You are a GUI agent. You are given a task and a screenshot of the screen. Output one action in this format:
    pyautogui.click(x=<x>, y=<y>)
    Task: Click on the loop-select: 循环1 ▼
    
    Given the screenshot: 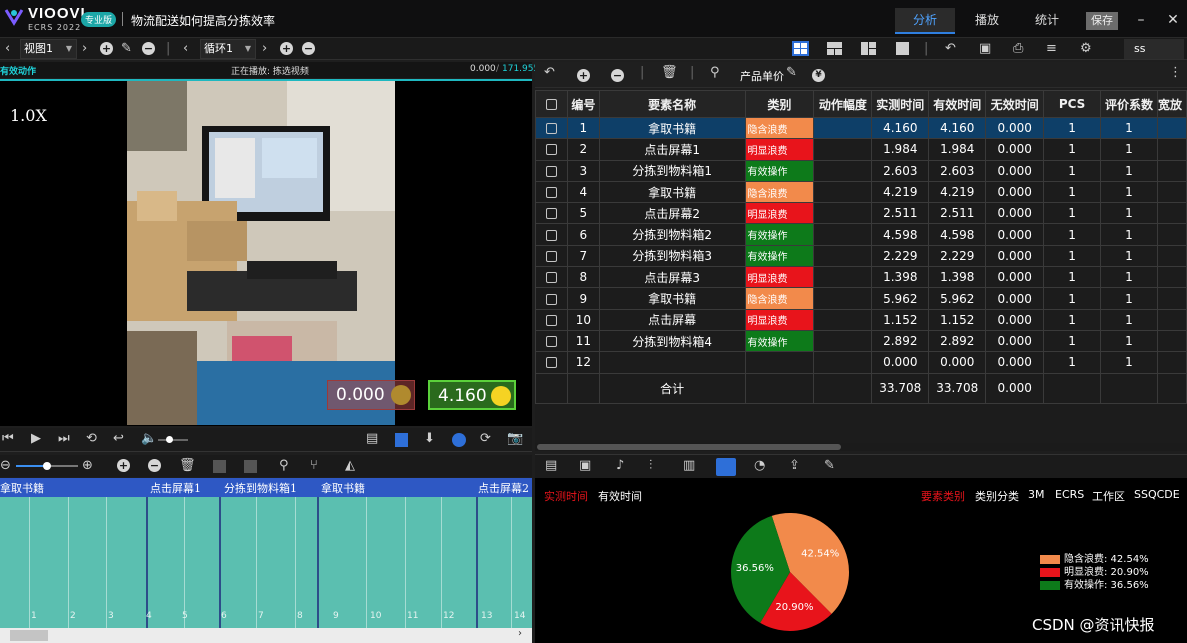 What is the action you would take?
    pyautogui.click(x=228, y=49)
    